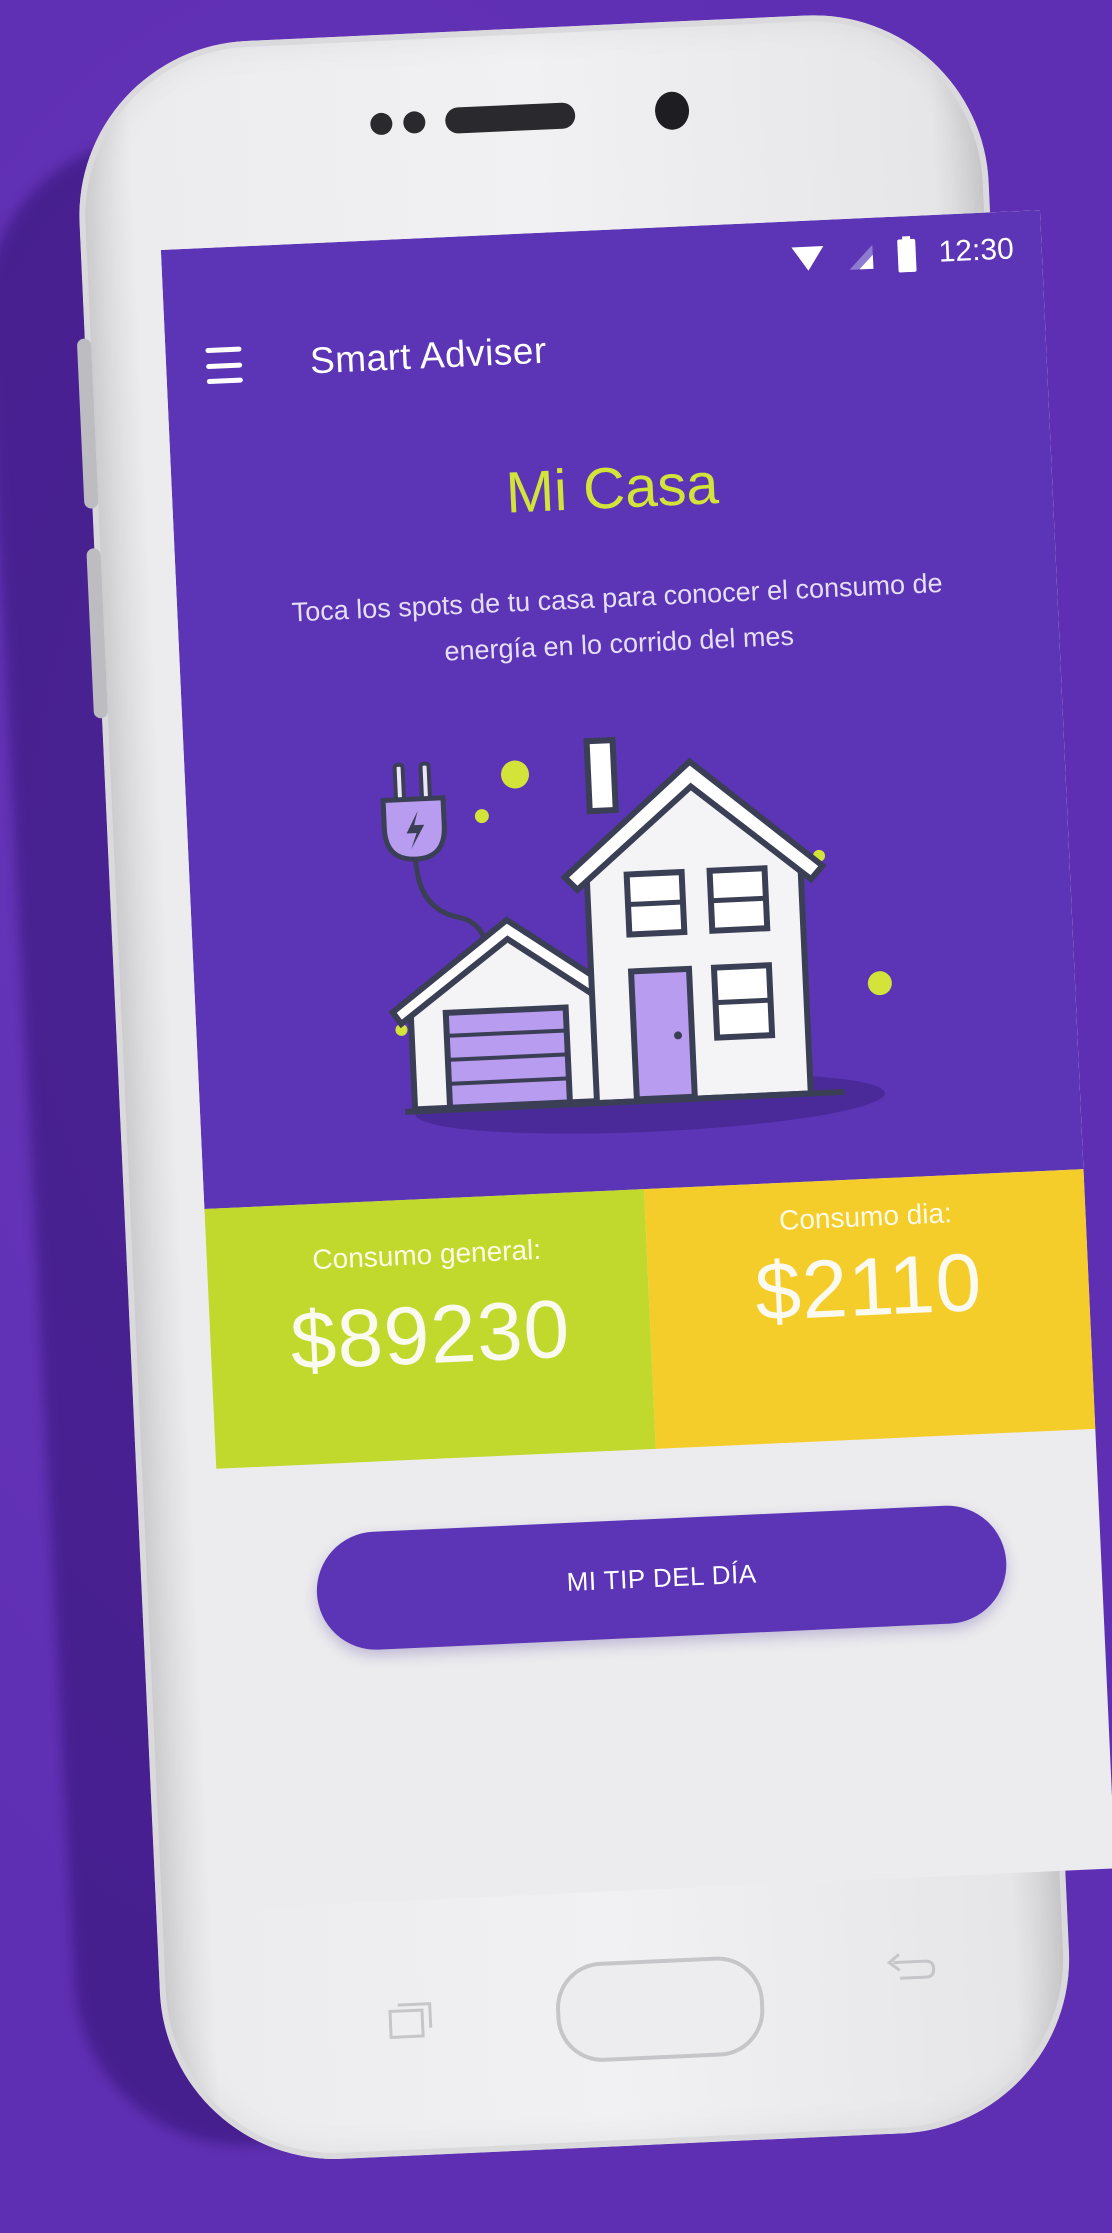 This screenshot has width=1112, height=2233. What do you see at coordinates (87, 423) in the screenshot?
I see `volume-up-button` at bounding box center [87, 423].